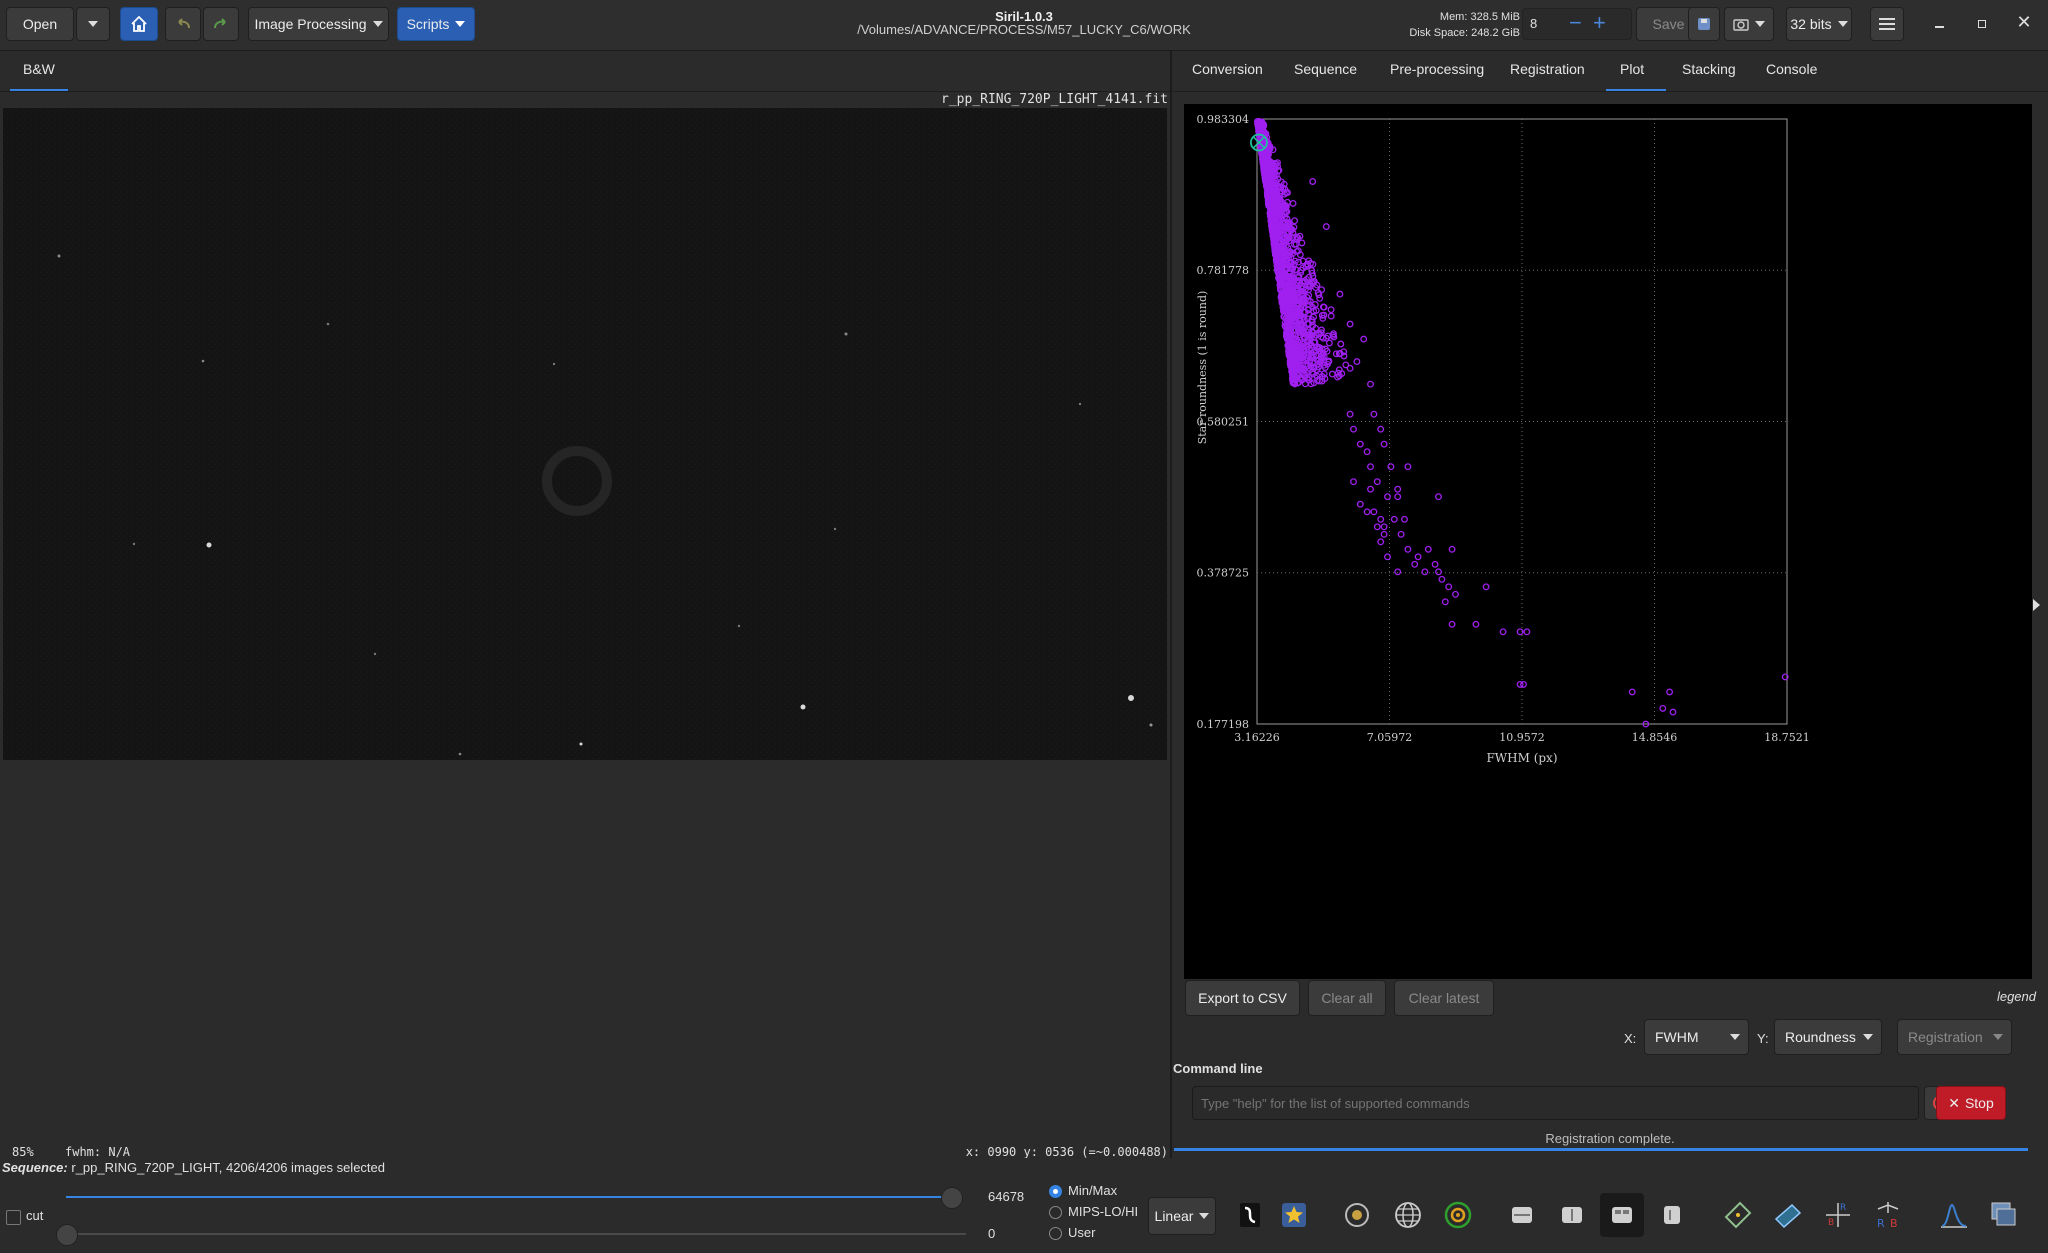  What do you see at coordinates (1888, 1215) in the screenshot?
I see `photometry-button: RB` at bounding box center [1888, 1215].